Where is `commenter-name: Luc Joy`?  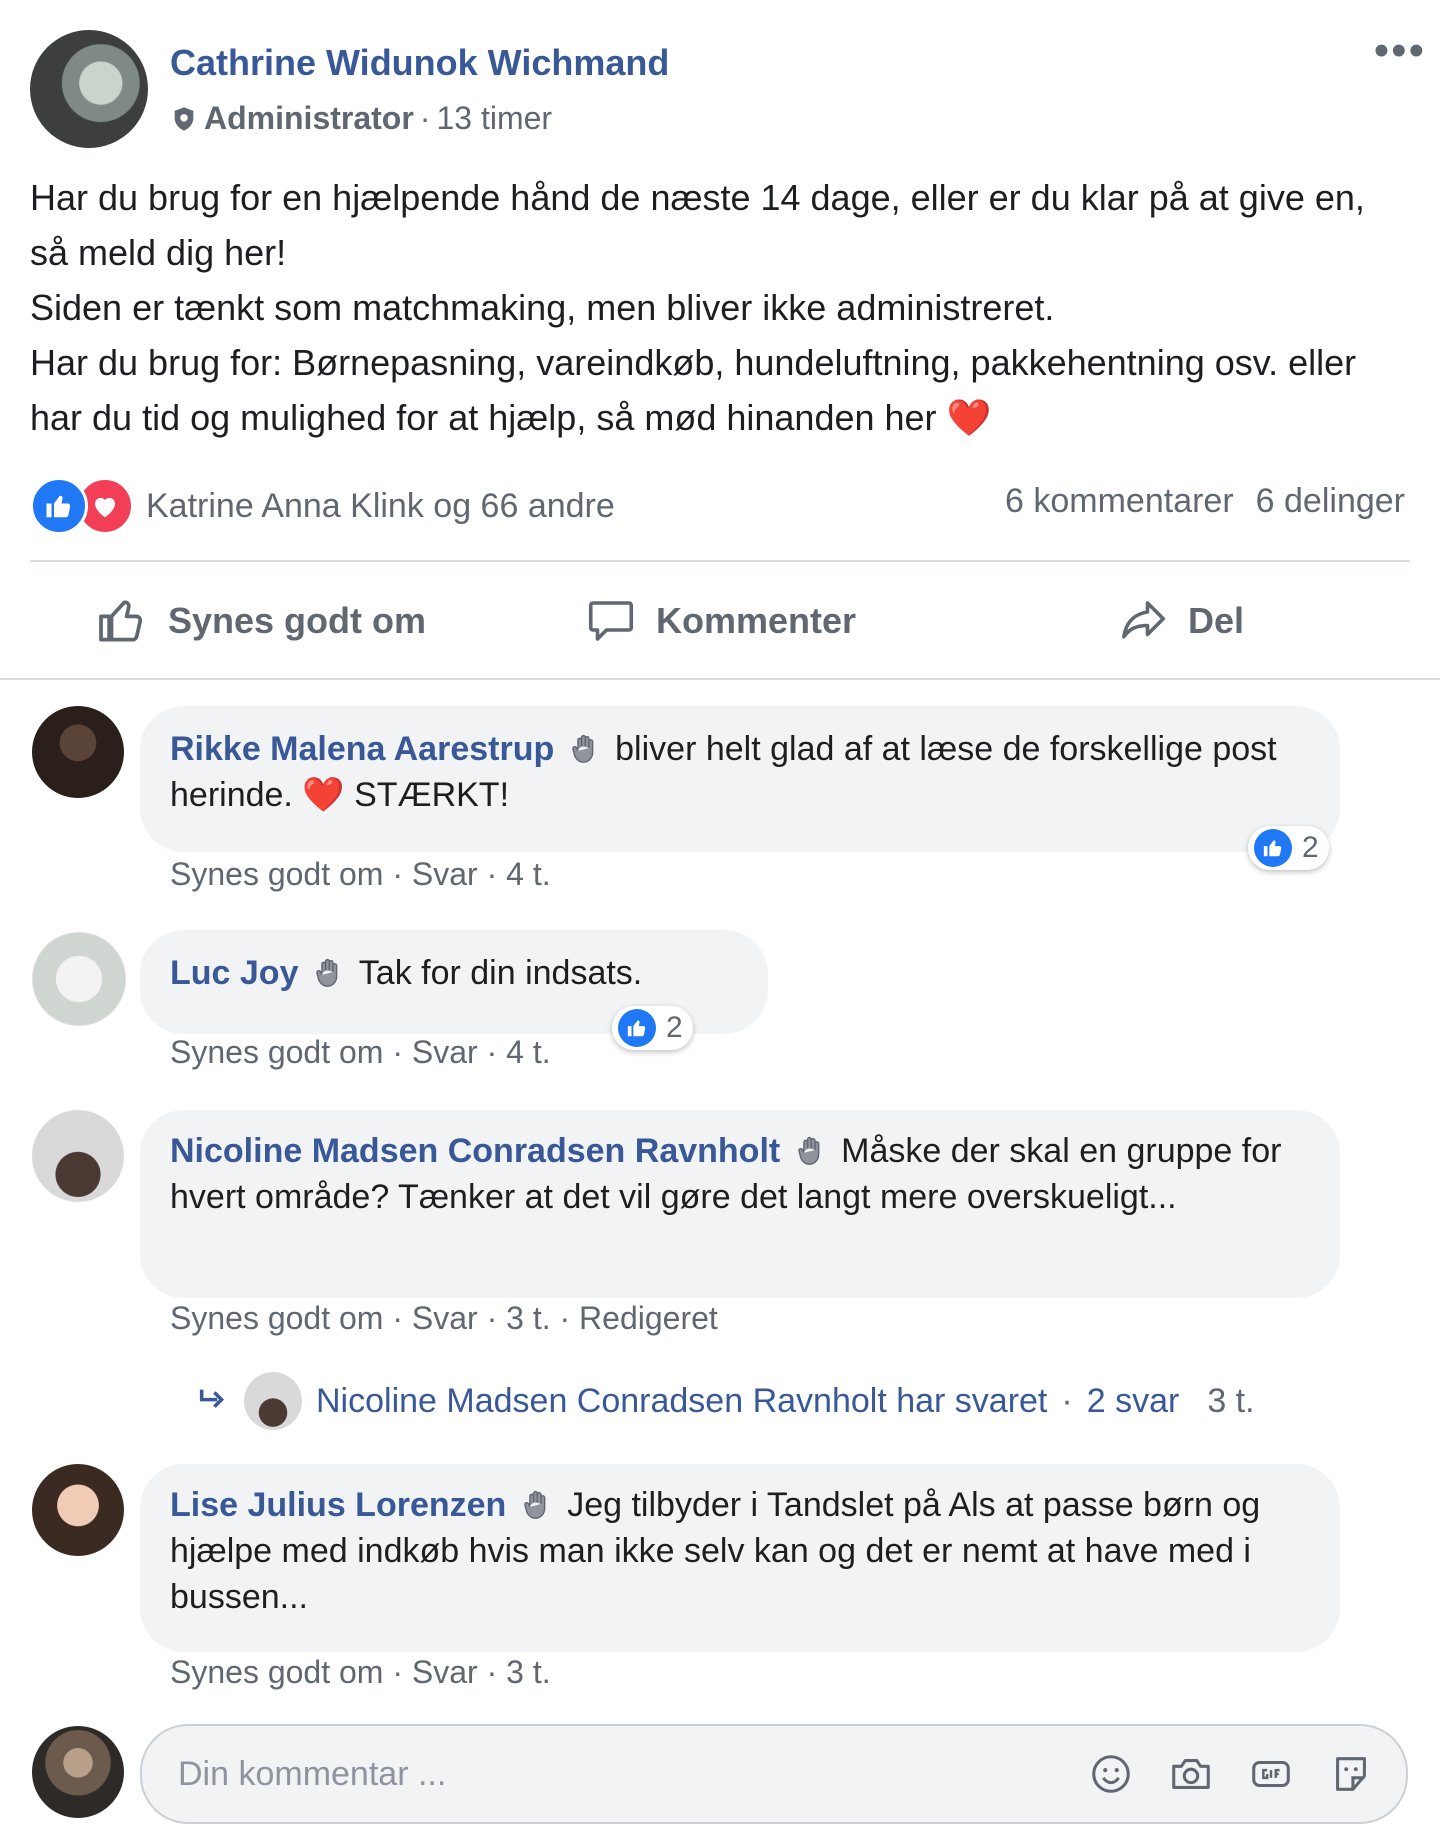 commenter-name: Luc Joy is located at coordinates (234, 973).